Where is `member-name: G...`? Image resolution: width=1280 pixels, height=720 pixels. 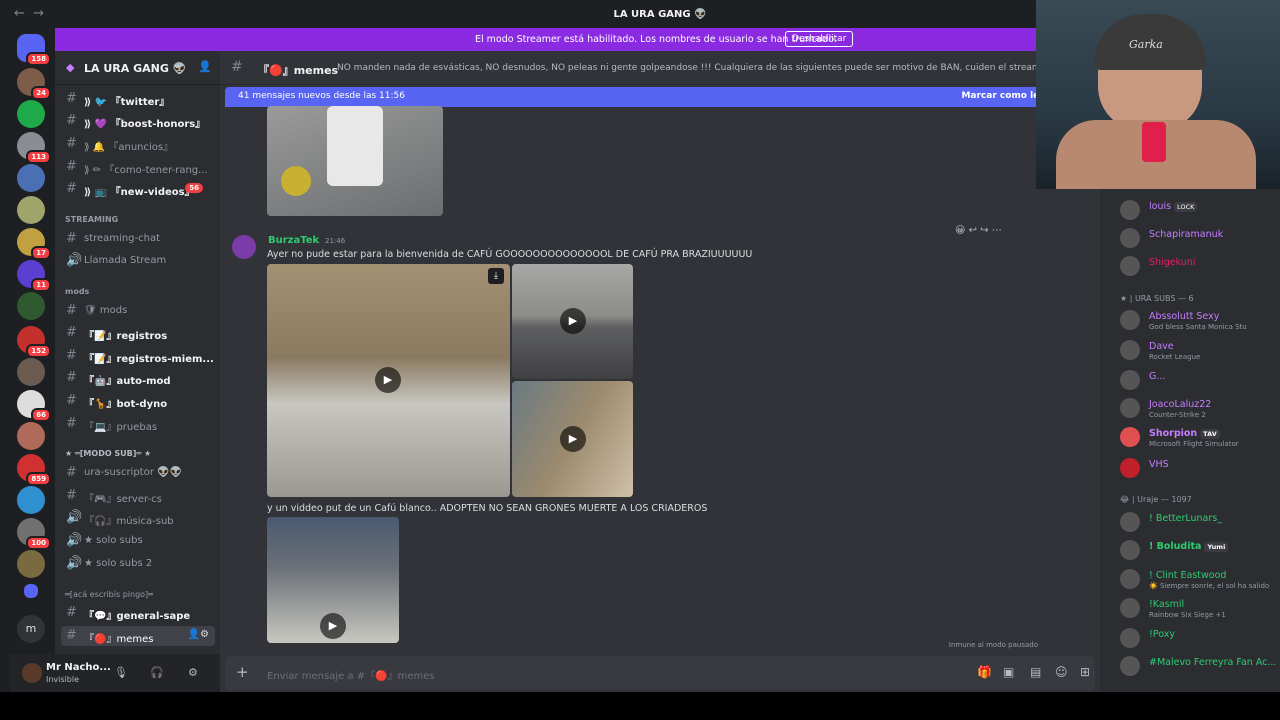 member-name: G... is located at coordinates (1157, 376).